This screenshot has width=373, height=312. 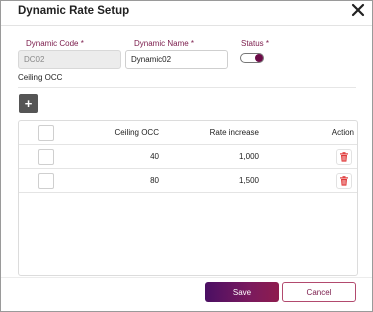 What do you see at coordinates (259, 58) in the screenshot?
I see `status-toggle-knob` at bounding box center [259, 58].